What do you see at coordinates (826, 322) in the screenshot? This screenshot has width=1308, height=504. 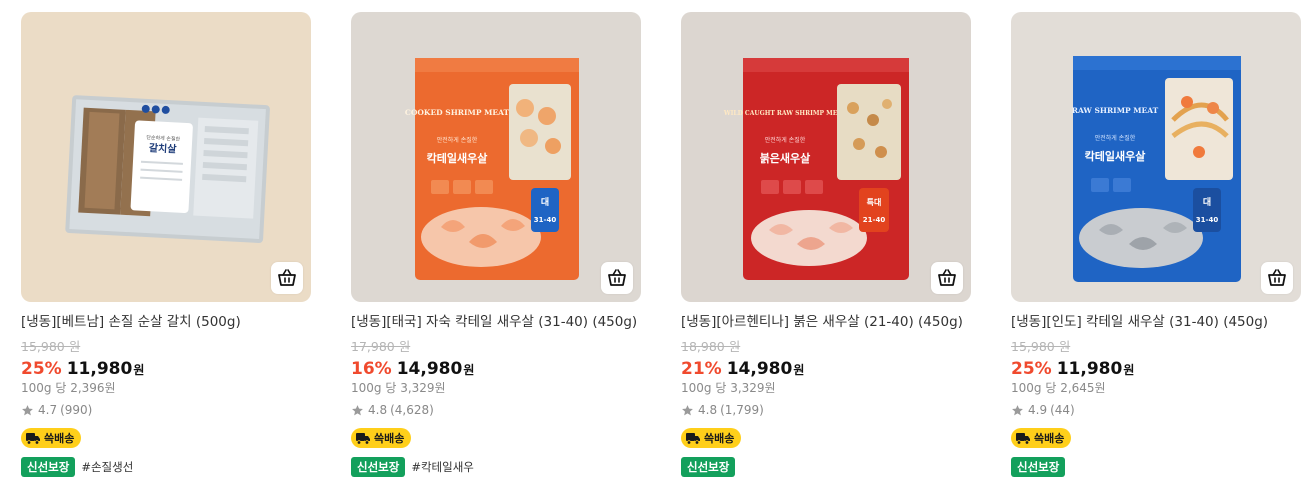 I see `product-name: [냉동][아르헨티나] 붉은 새우살 (21-40) (450g)` at bounding box center [826, 322].